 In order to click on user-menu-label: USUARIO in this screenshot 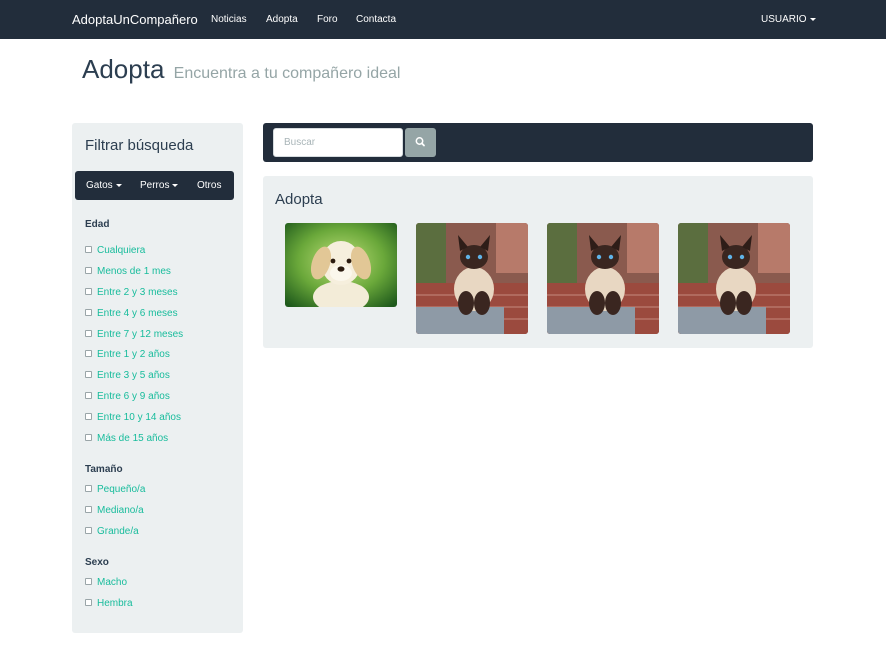, I will do `click(784, 19)`.